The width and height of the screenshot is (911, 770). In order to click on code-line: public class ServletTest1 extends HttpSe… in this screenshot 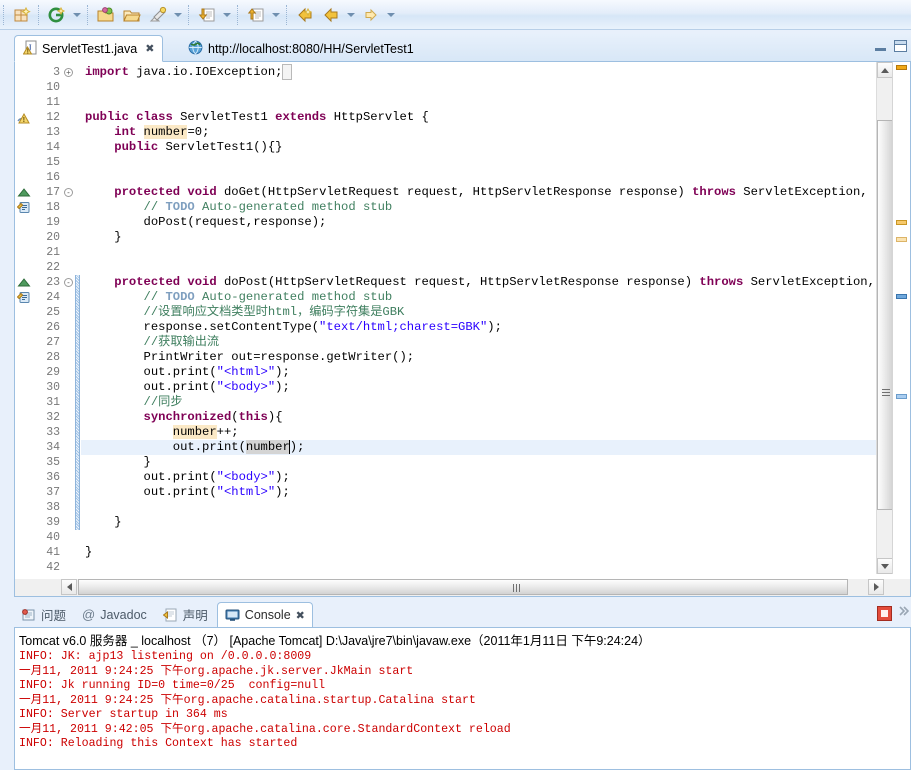, I will do `click(495, 117)`.